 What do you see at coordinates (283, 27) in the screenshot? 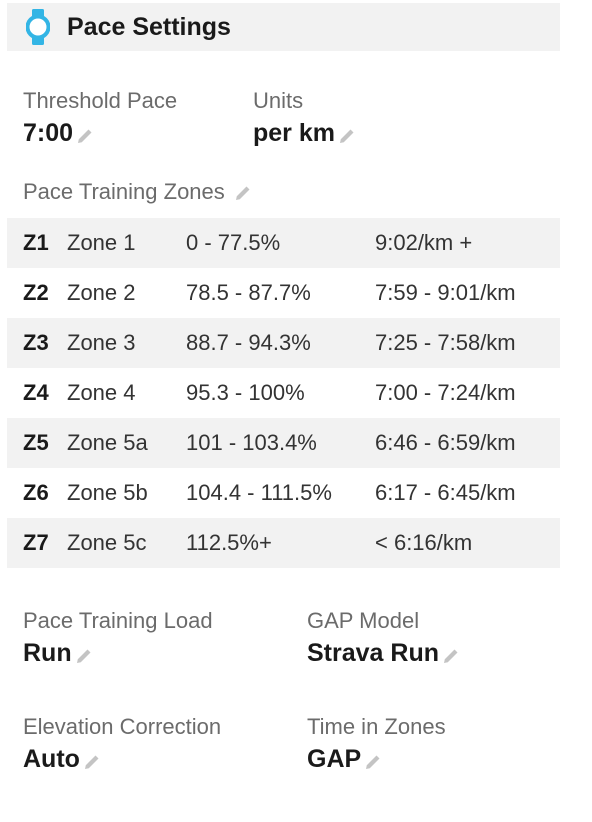
I see `pace-settings-header: Pace Settings` at bounding box center [283, 27].